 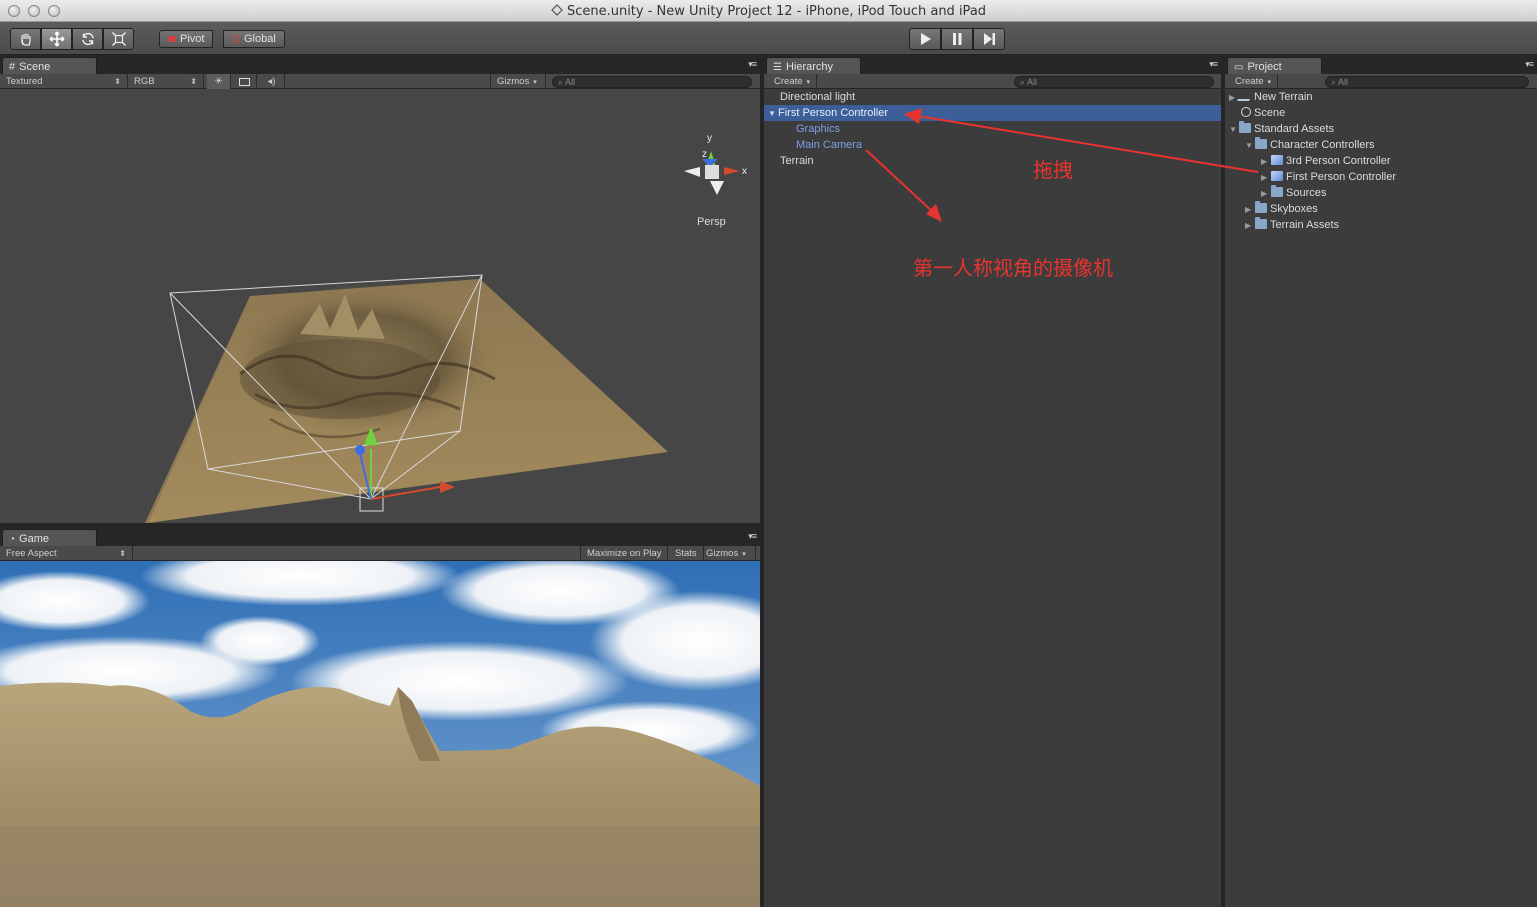 I want to click on camera-annotation: 第一人称视角的摄像机, so click(x=1013, y=268).